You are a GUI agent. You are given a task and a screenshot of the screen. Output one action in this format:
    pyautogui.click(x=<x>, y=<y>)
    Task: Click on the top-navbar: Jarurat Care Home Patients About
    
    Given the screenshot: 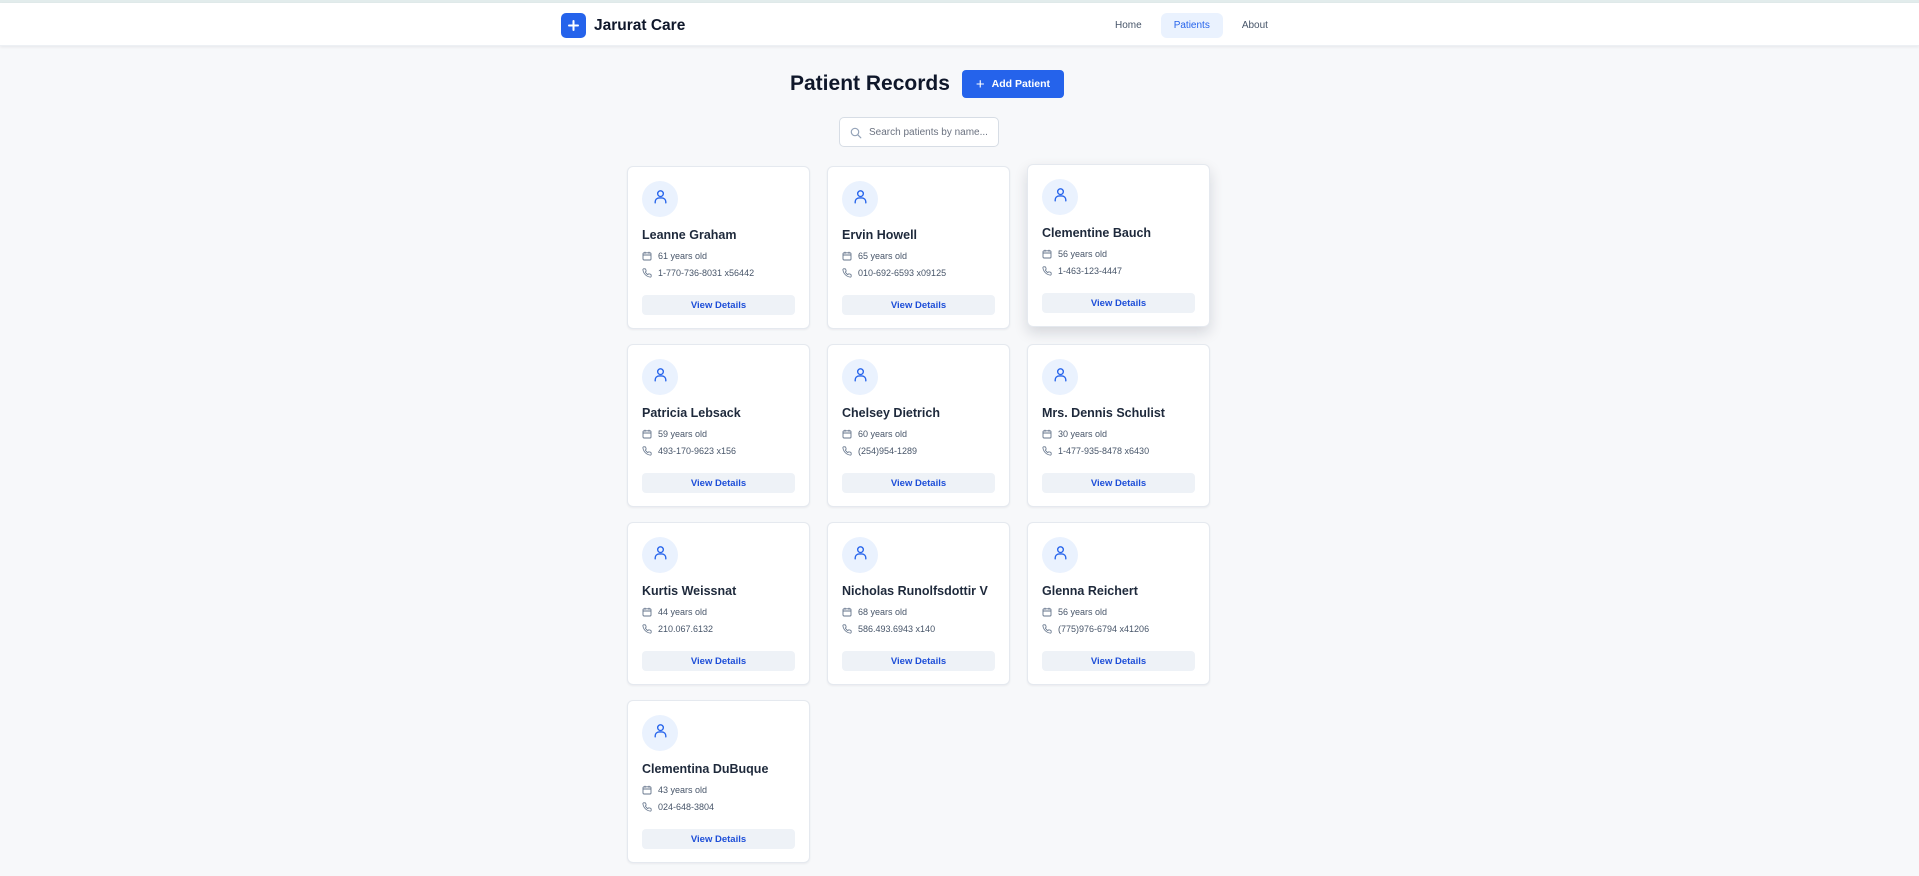 What is the action you would take?
    pyautogui.click(x=959, y=24)
    